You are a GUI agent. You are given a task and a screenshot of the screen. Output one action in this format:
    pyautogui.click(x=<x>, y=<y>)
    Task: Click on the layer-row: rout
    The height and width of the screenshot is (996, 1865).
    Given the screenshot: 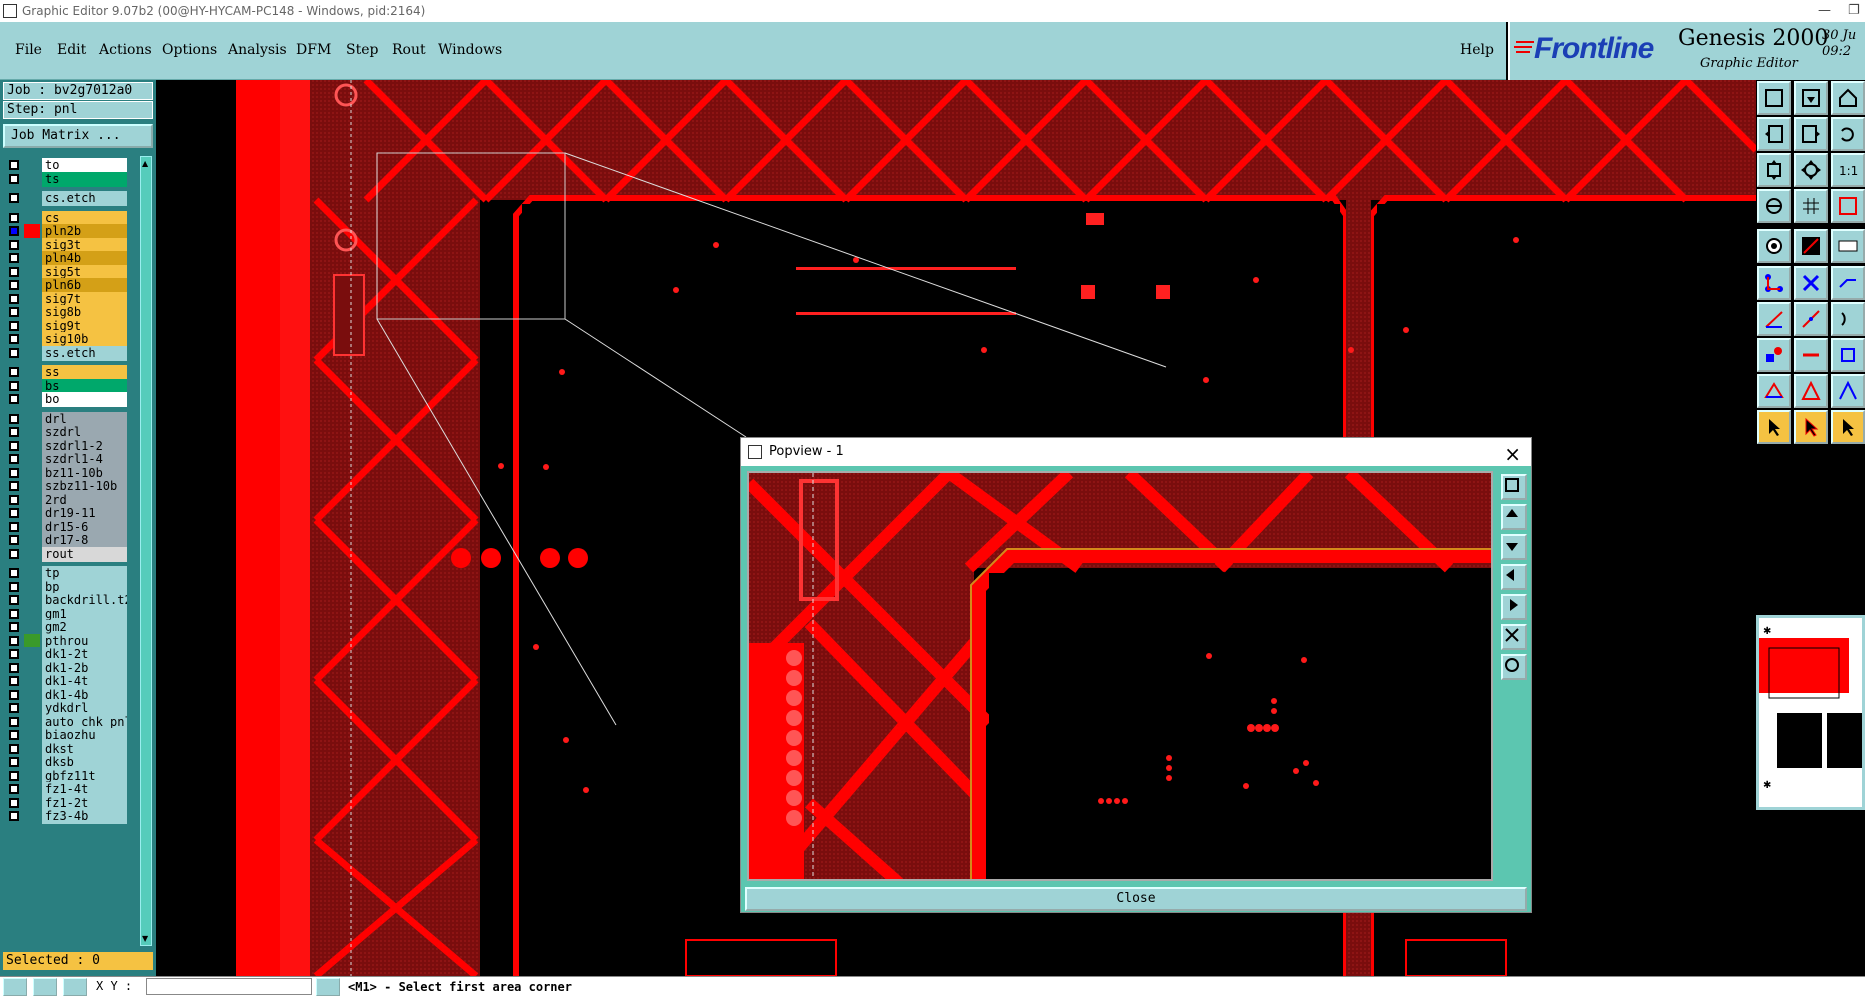 What is the action you would take?
    pyautogui.click(x=65, y=554)
    